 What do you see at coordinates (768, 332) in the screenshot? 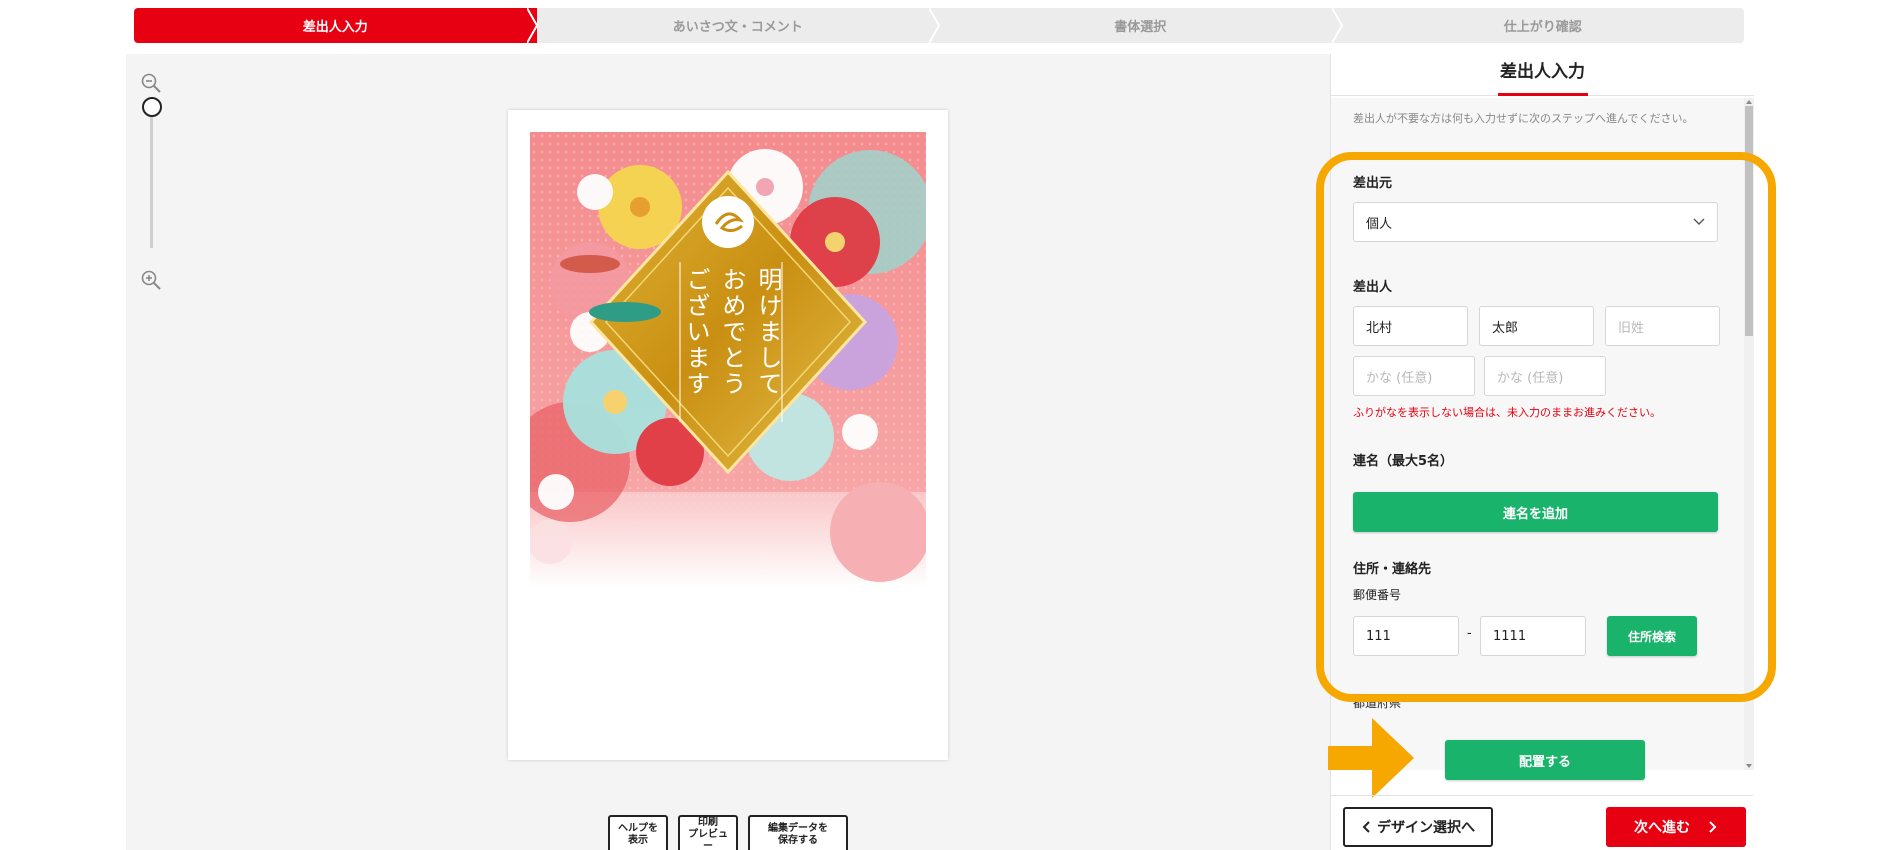
I see `greeting-line-1: 明けまして` at bounding box center [768, 332].